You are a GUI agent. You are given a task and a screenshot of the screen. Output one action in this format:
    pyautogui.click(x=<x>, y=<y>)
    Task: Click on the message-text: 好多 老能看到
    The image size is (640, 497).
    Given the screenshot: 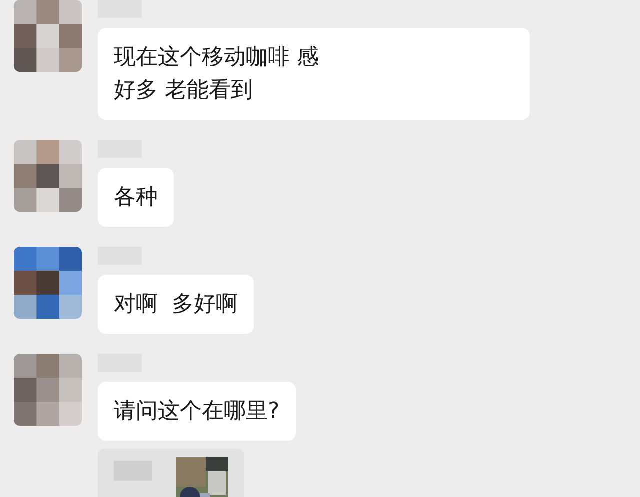 What is the action you would take?
    pyautogui.click(x=184, y=91)
    